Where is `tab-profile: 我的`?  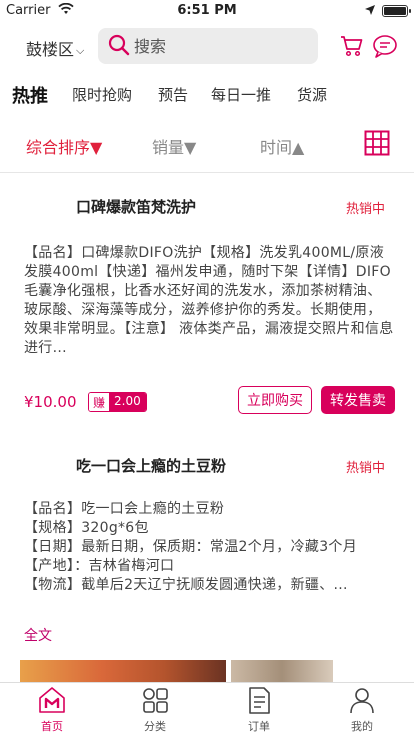
tab-profile: 我的 is located at coordinates (362, 709).